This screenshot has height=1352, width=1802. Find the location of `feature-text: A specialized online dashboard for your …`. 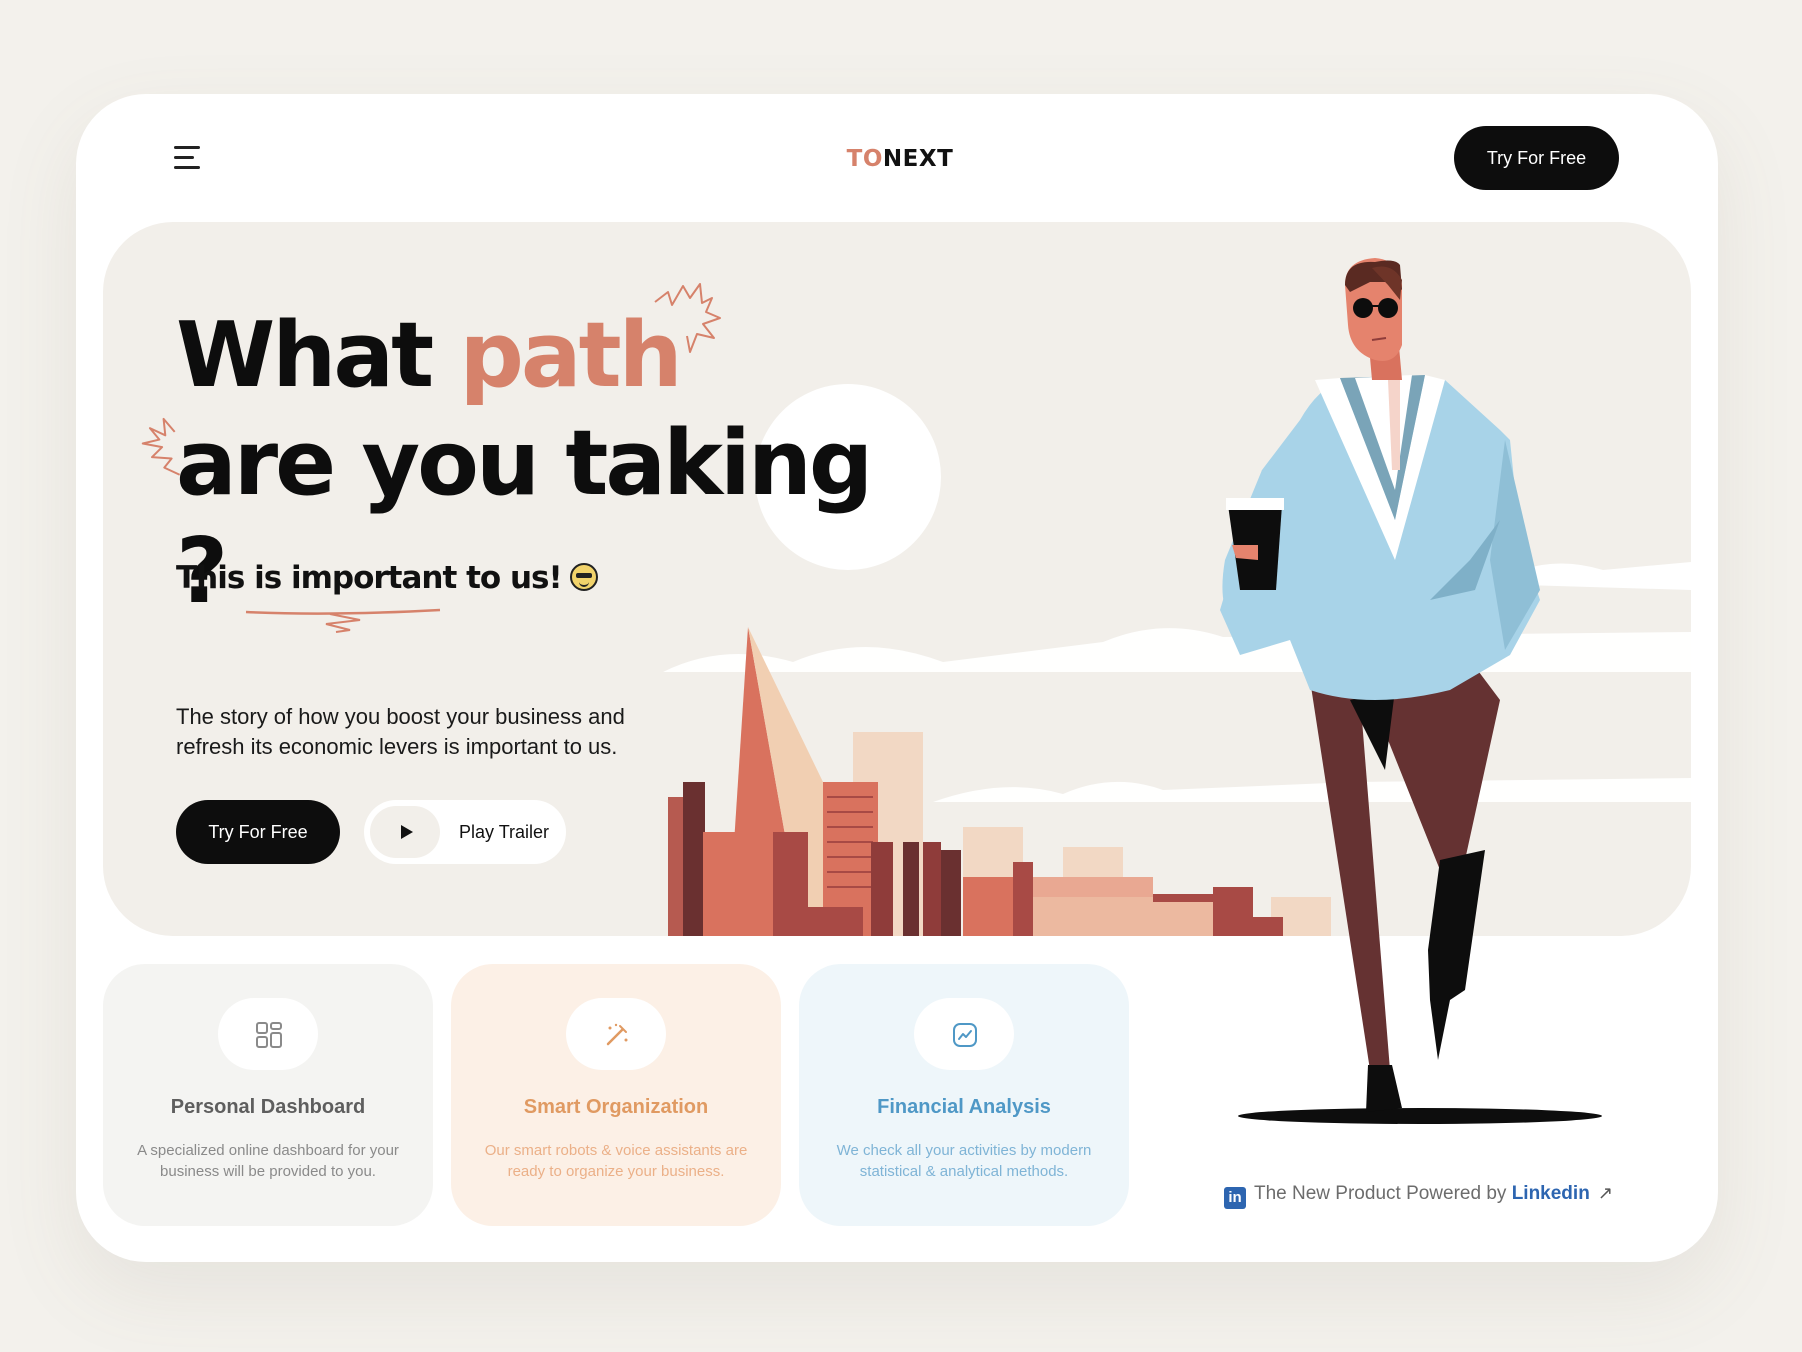

feature-text: A specialized online dashboard for your … is located at coordinates (268, 1161).